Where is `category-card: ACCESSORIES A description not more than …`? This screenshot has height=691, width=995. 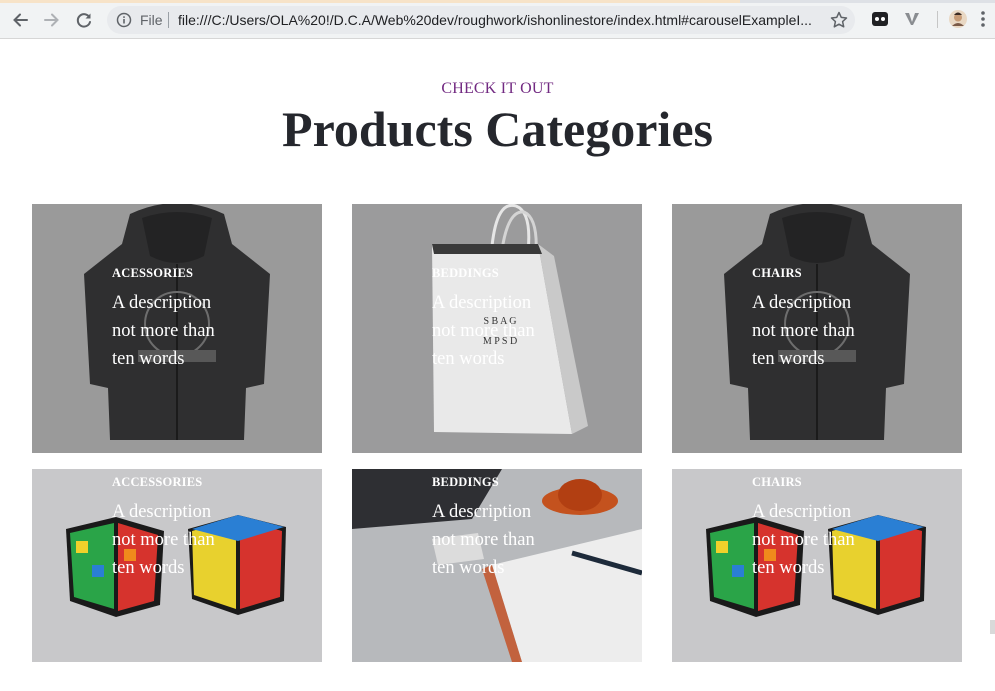 category-card: ACCESSORIES A description not more than … is located at coordinates (177, 565).